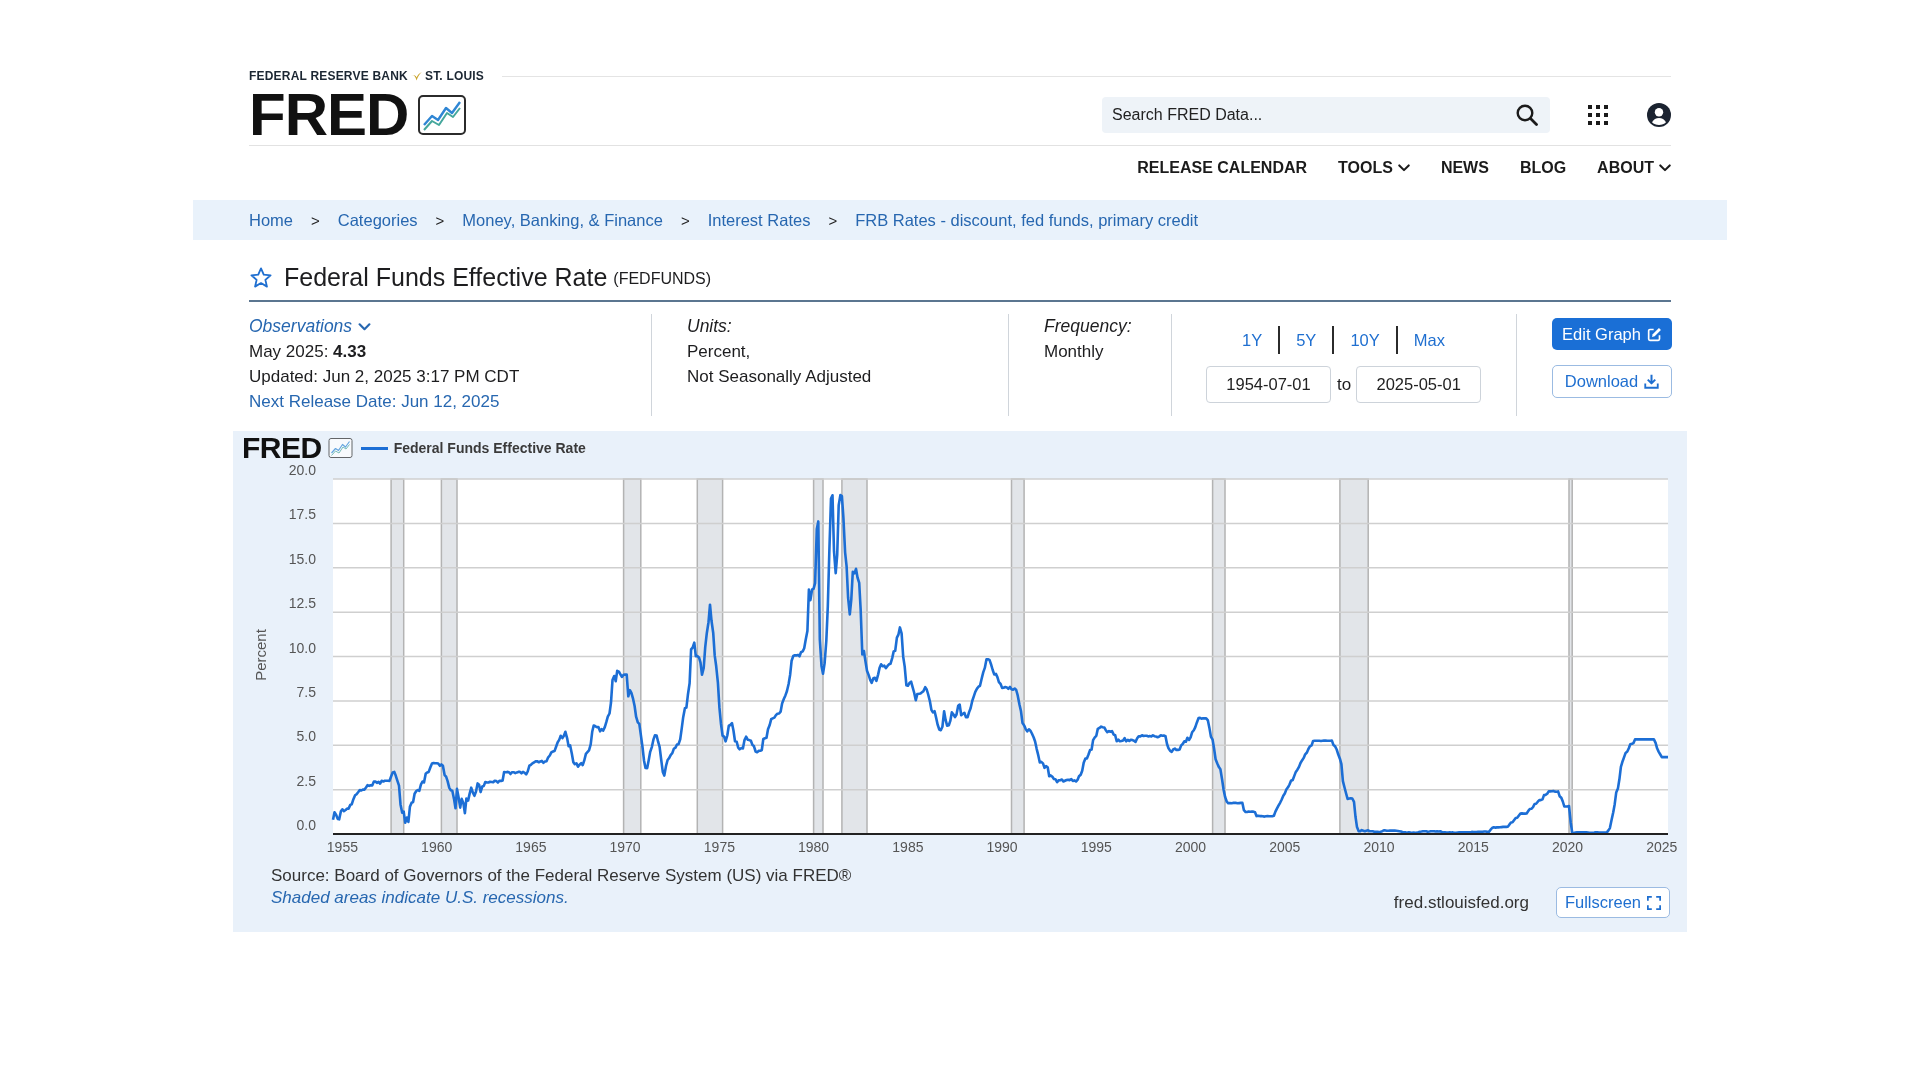 This screenshot has height=1080, width=1920. Describe the element at coordinates (261, 277) in the screenshot. I see `star-icon` at that location.